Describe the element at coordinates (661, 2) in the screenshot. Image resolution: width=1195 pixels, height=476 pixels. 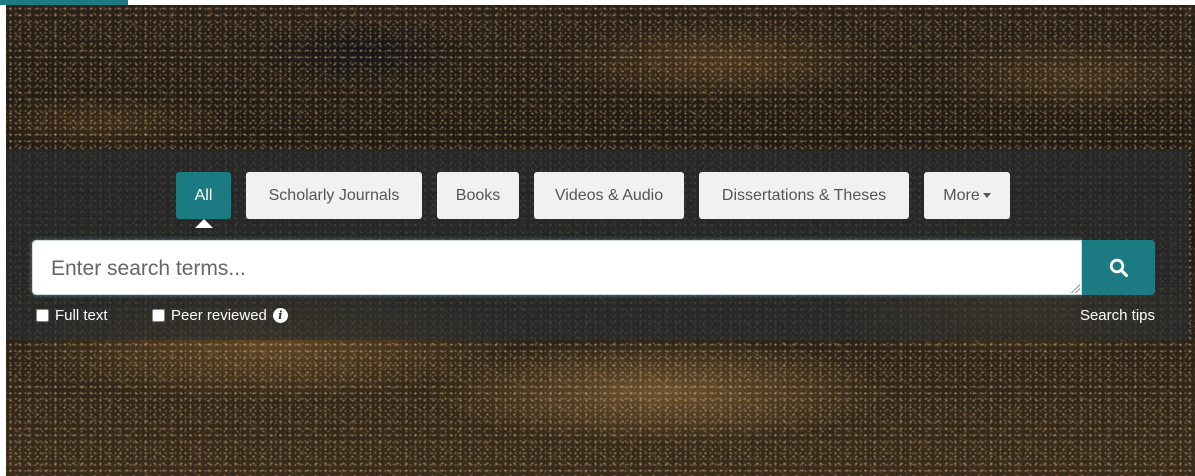
I see `top-edge` at that location.